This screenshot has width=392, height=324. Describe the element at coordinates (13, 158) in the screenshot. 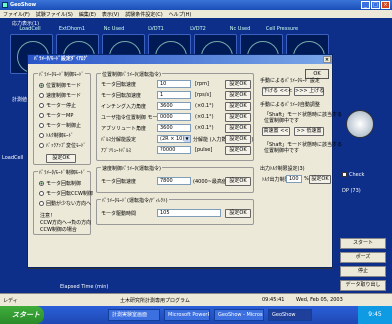

I see `loadcell-axis-label: LoadCell` at that location.